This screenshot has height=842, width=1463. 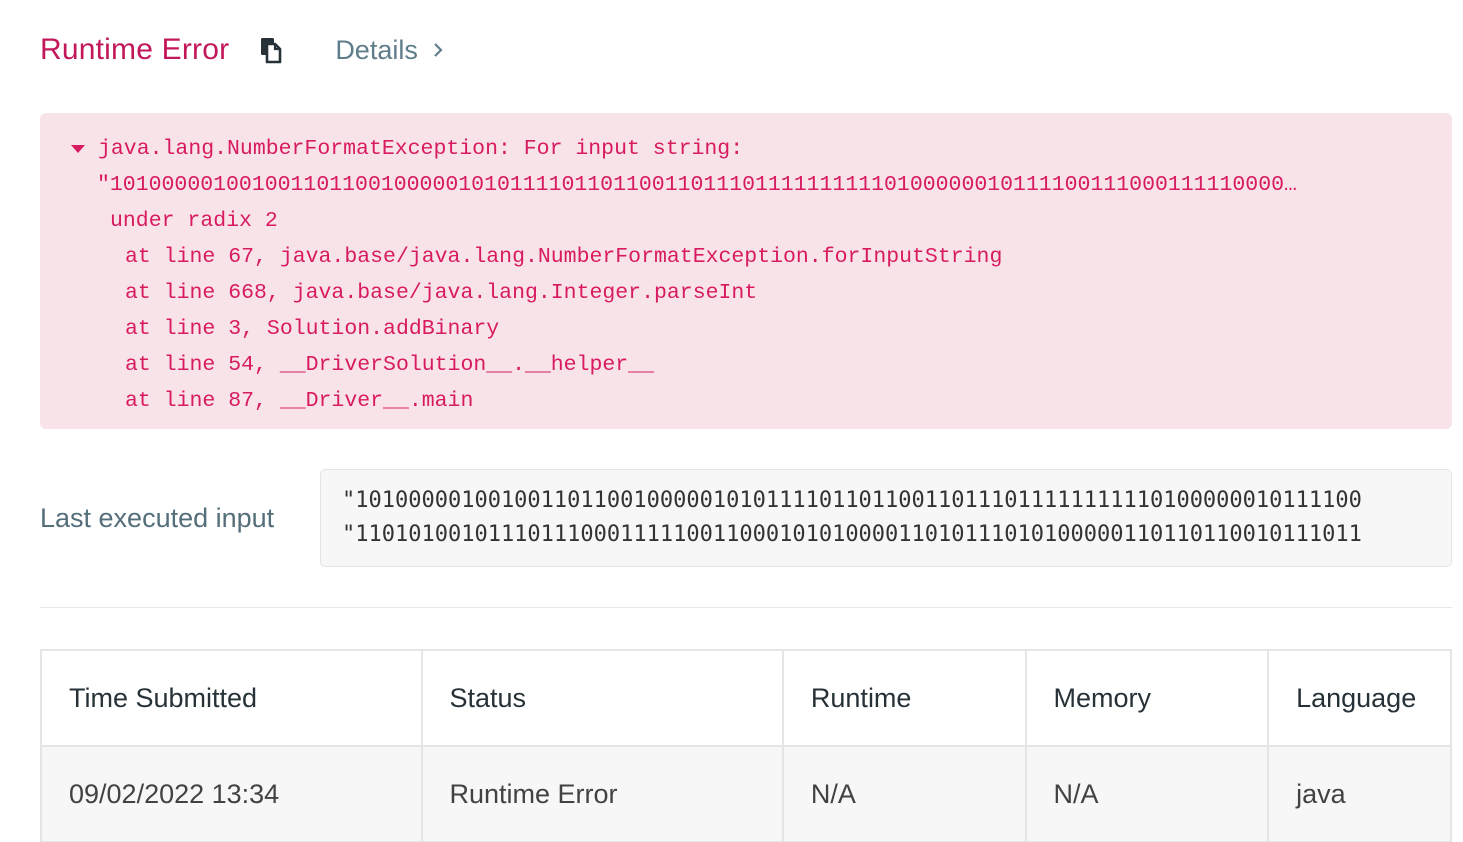 I want to click on stack-trace-line: at line 3, Solution.addBinary, so click(x=746, y=329).